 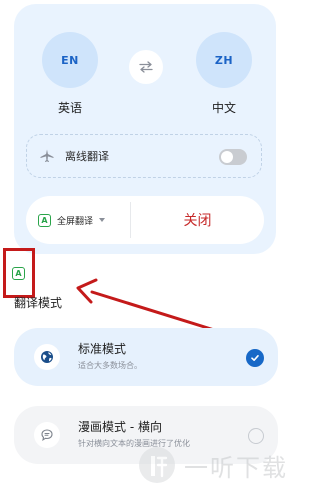 What do you see at coordinates (146, 357) in the screenshot?
I see `mode-card-standard: 标准模式 适合大多数场合。` at bounding box center [146, 357].